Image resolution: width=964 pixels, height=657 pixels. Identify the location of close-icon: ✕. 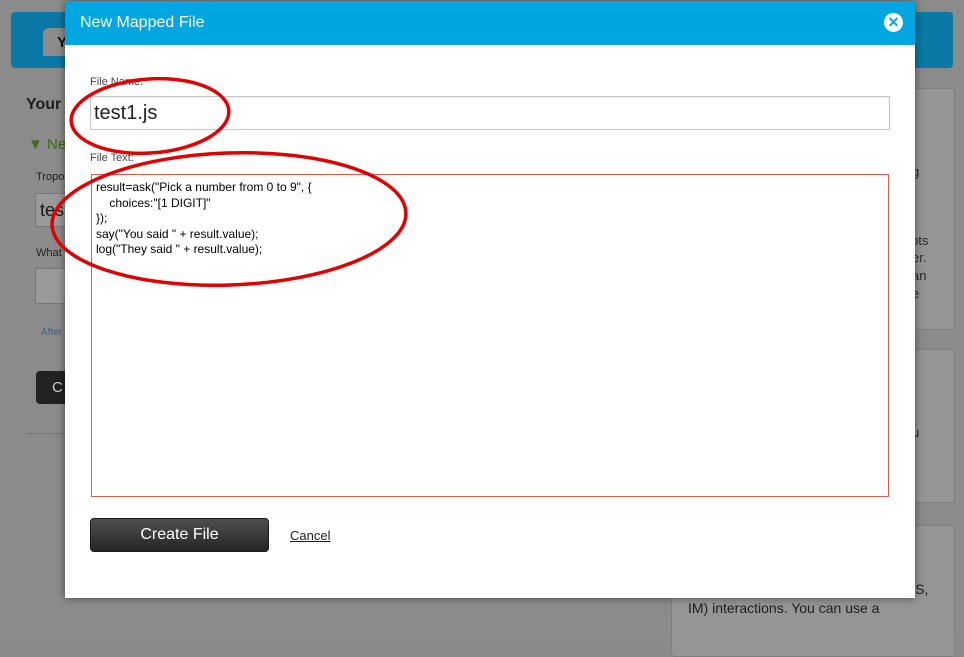
(893, 22).